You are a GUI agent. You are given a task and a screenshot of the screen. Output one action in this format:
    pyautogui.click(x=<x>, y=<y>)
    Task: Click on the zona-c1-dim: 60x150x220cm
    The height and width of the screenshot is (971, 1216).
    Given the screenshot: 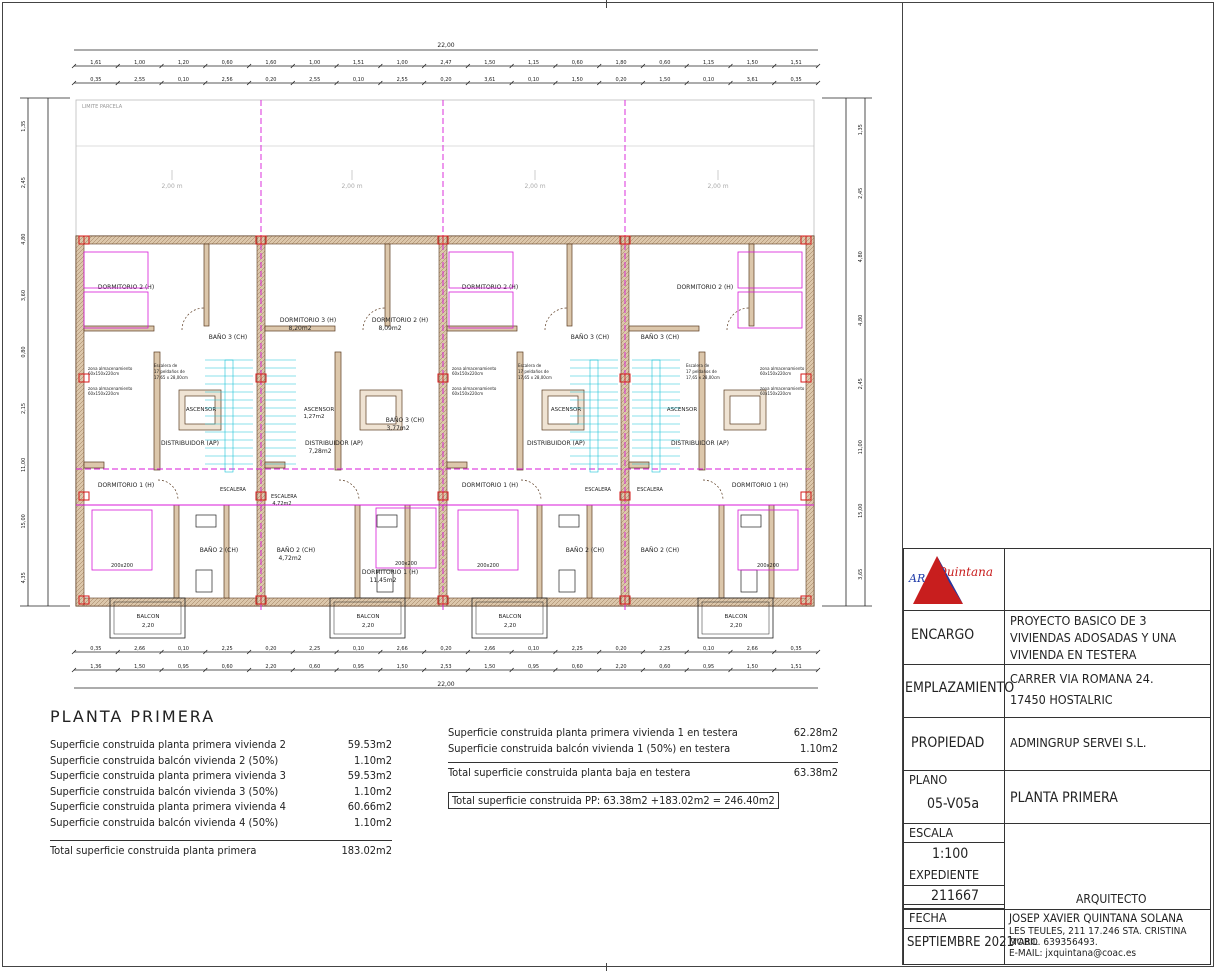 What is the action you would take?
    pyautogui.click(x=467, y=373)
    